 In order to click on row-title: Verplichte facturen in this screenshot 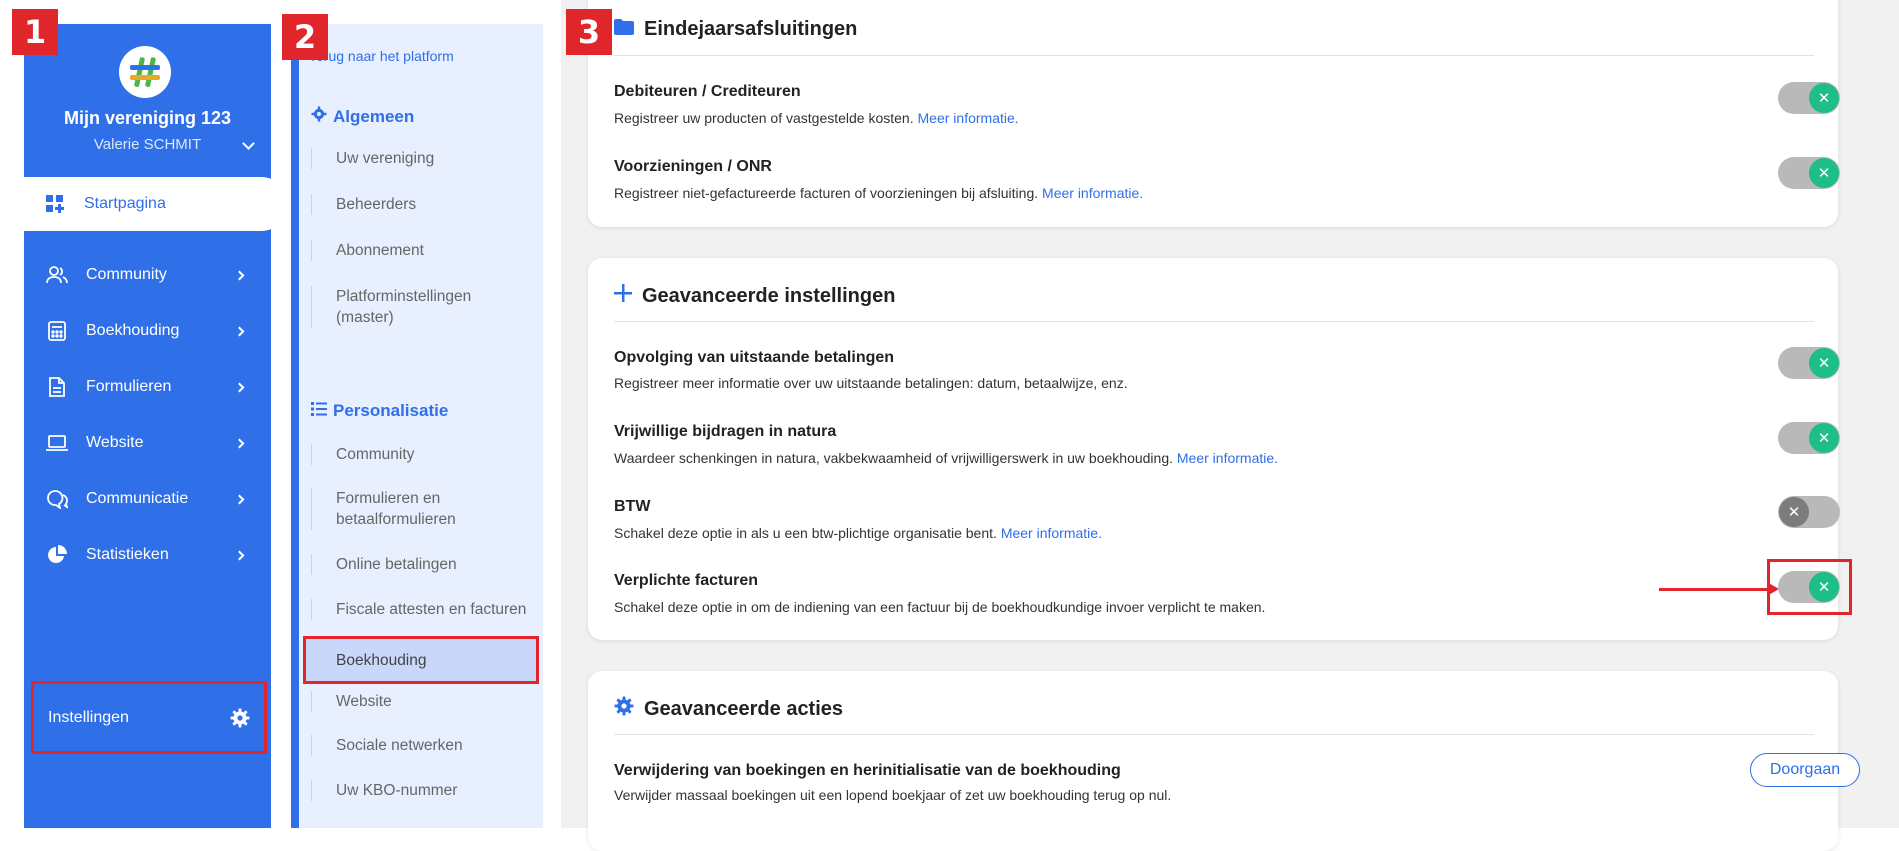, I will do `click(686, 580)`.